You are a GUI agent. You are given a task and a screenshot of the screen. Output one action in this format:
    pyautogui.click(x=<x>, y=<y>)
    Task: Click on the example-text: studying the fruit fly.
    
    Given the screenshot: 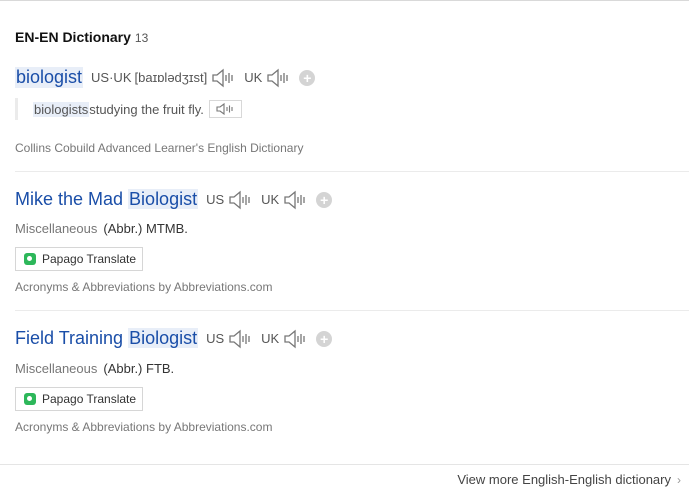 What is the action you would take?
    pyautogui.click(x=146, y=109)
    